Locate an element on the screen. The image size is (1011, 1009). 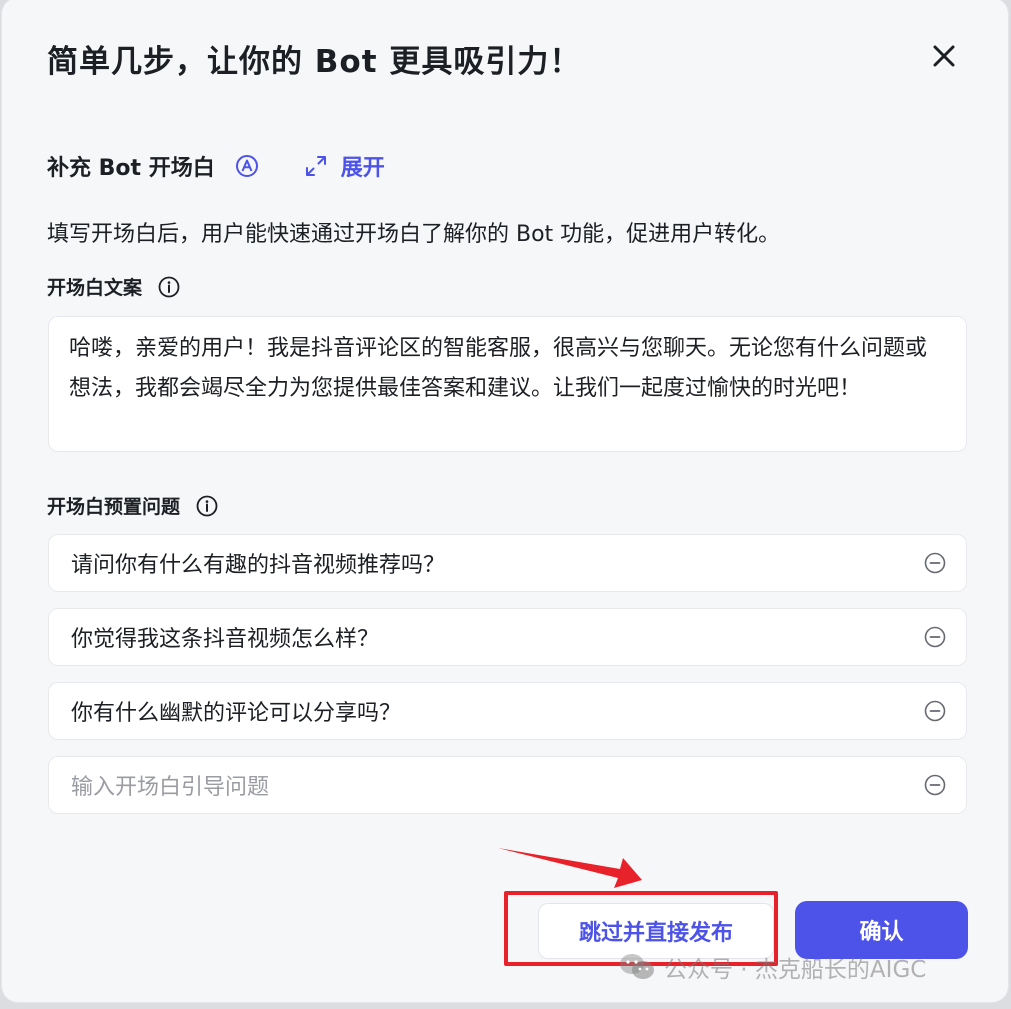
dialog-title: 简单几步，让你的 Bot 更具吸引力！ is located at coordinates (314, 62).